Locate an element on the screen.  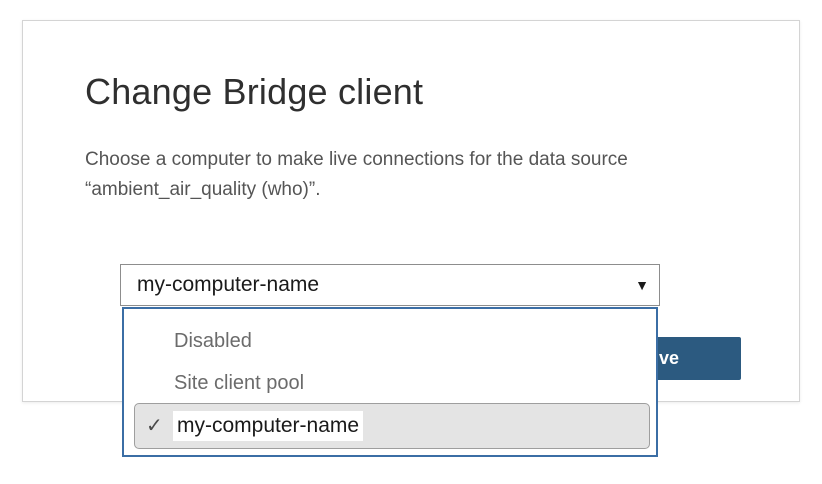
bridge-client-select: my-computer-name ▼ is located at coordinates (390, 285).